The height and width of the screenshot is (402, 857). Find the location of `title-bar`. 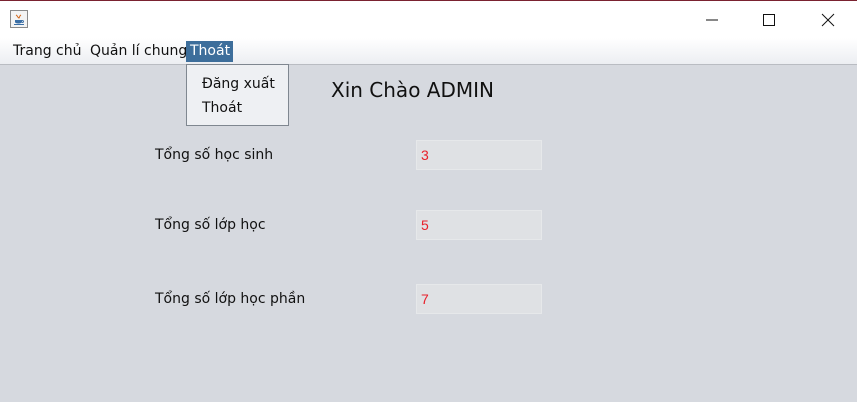

title-bar is located at coordinates (428, 19).